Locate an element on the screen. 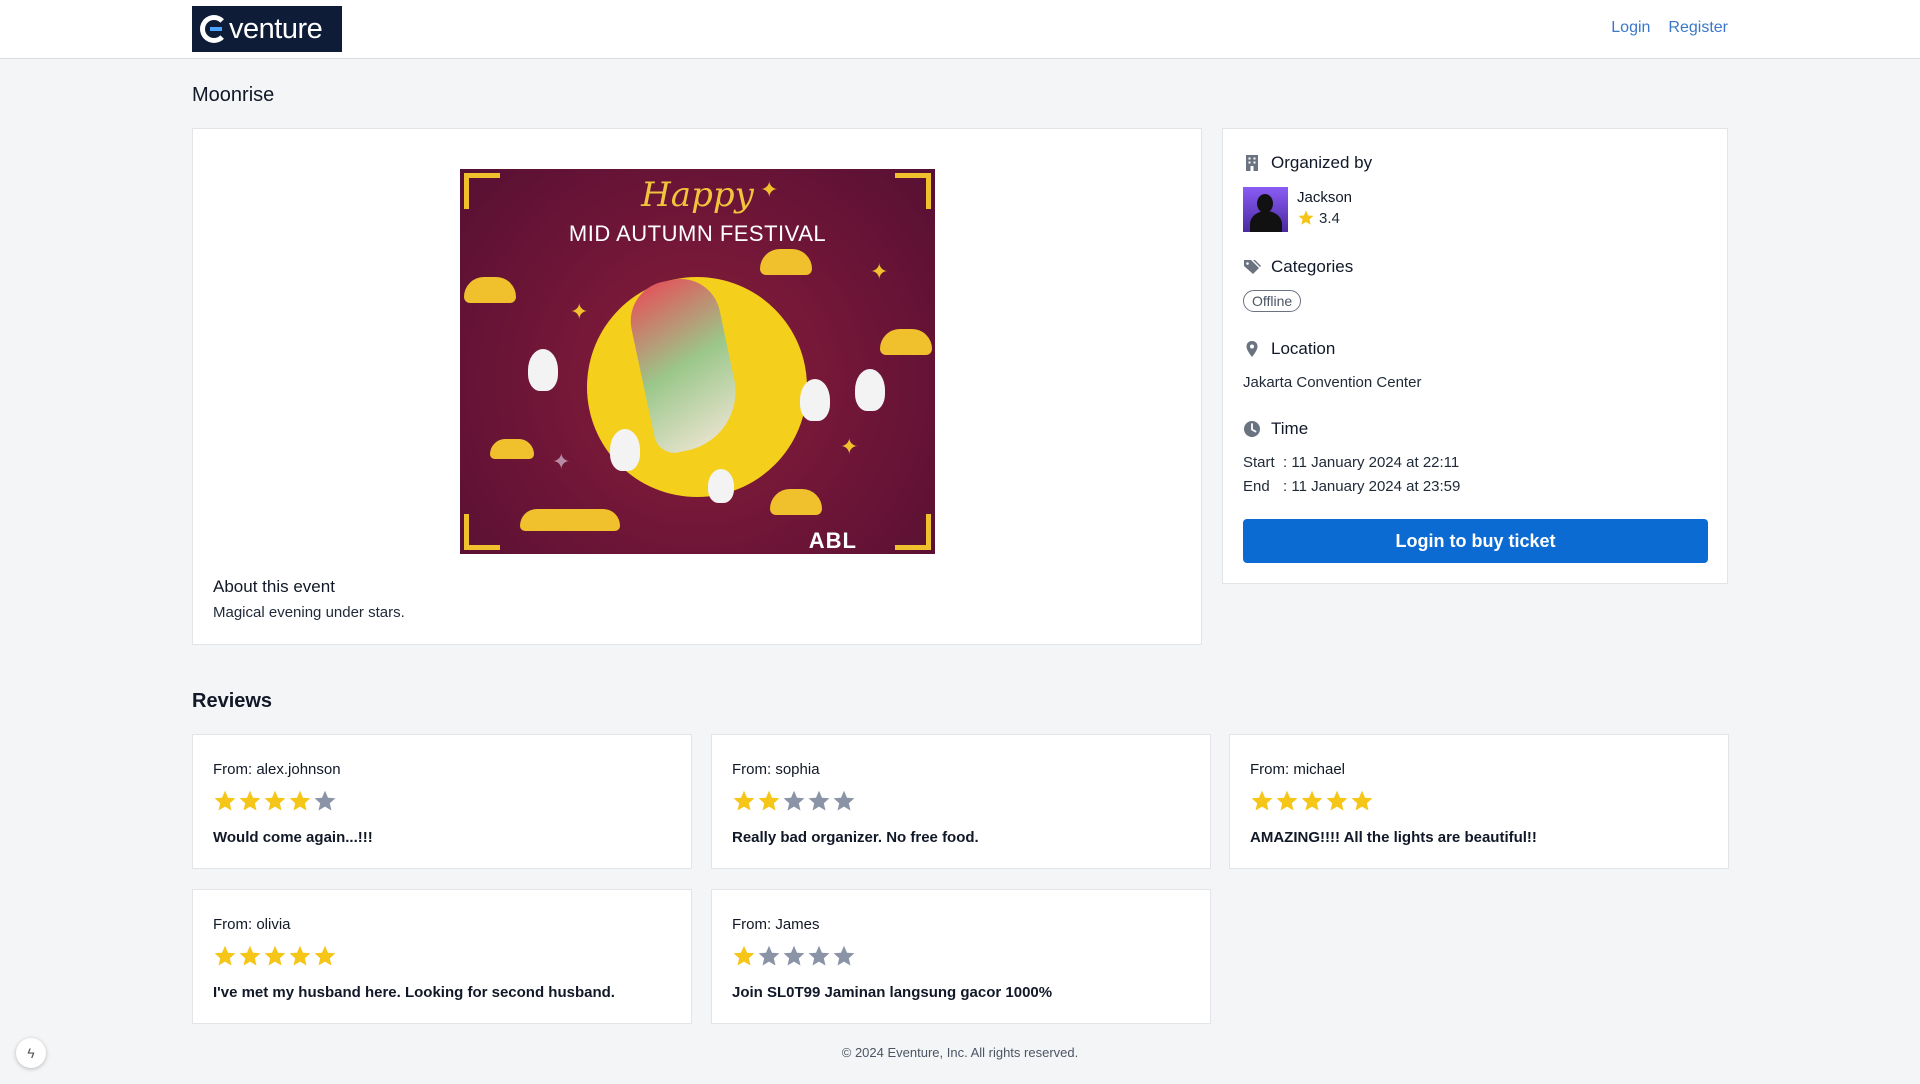 The image size is (1920, 1084). categories-label: Categories is located at coordinates (1312, 266).